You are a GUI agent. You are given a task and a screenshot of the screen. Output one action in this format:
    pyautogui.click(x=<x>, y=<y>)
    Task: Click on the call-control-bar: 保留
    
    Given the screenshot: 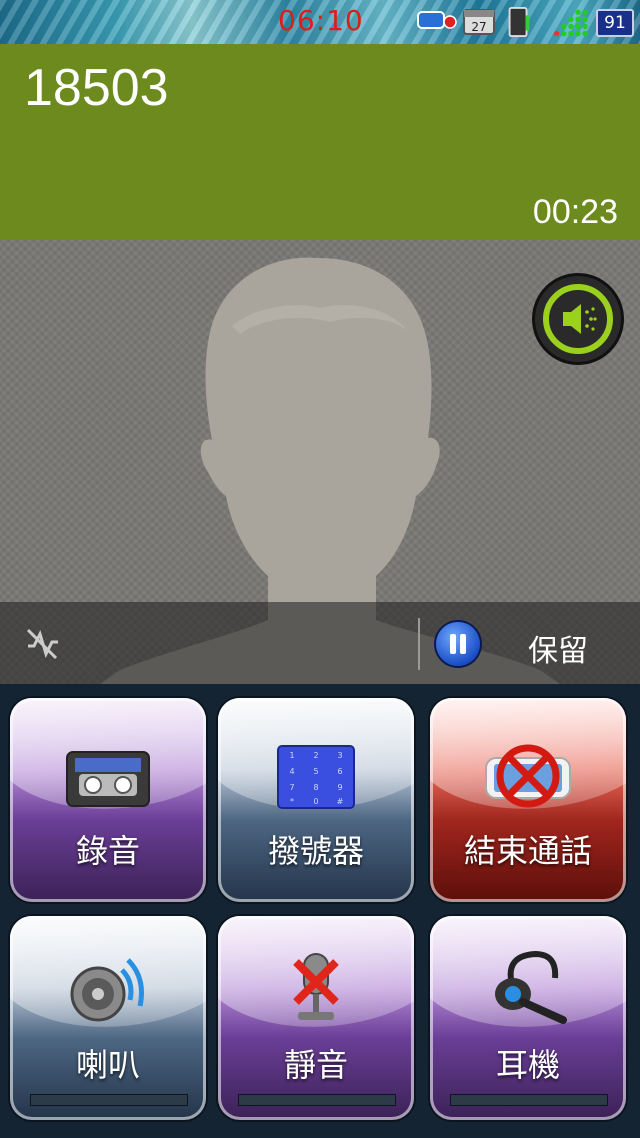 What is the action you would take?
    pyautogui.click(x=320, y=643)
    